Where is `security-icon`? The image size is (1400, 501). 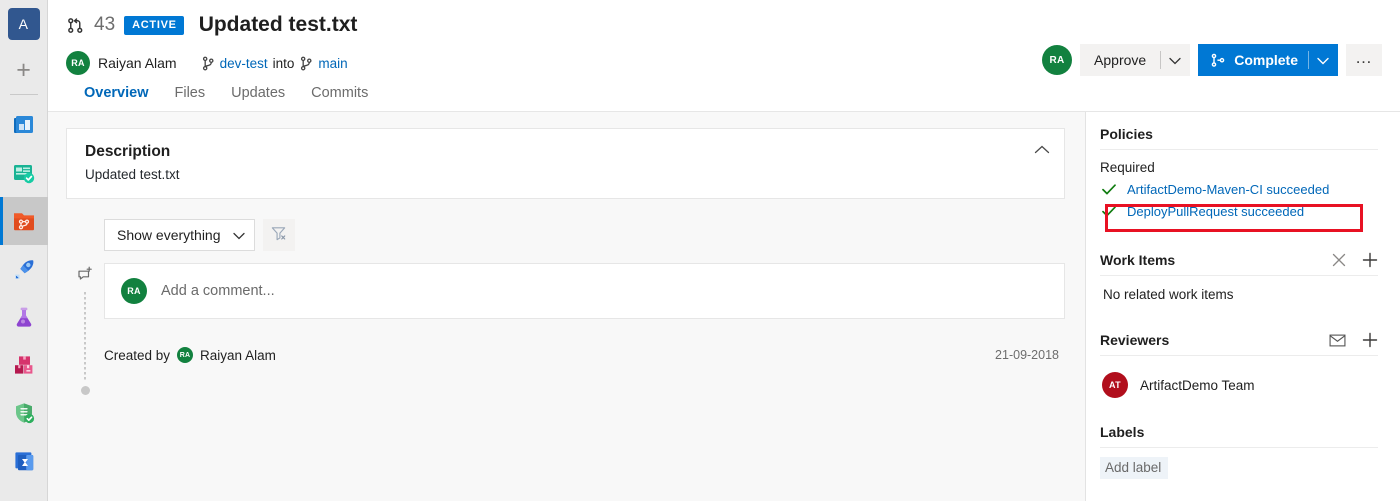
security-icon is located at coordinates (24, 413).